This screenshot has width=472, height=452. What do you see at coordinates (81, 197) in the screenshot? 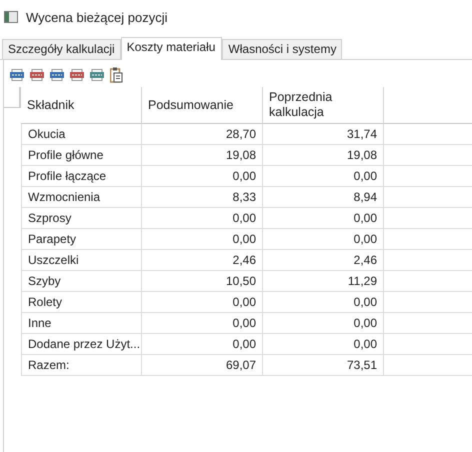
I see `table-cell: Wzmocnienia` at bounding box center [81, 197].